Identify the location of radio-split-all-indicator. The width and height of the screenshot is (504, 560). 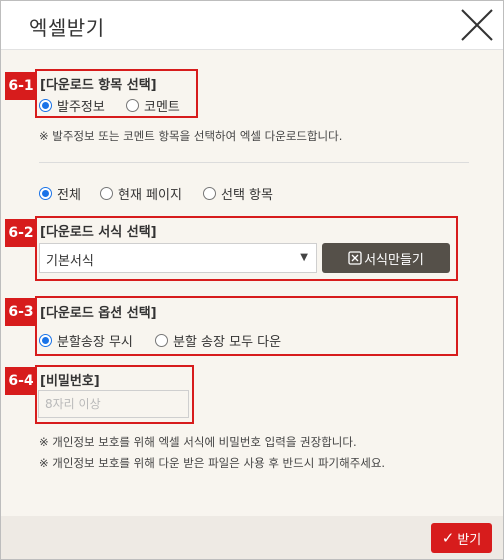
(161, 340).